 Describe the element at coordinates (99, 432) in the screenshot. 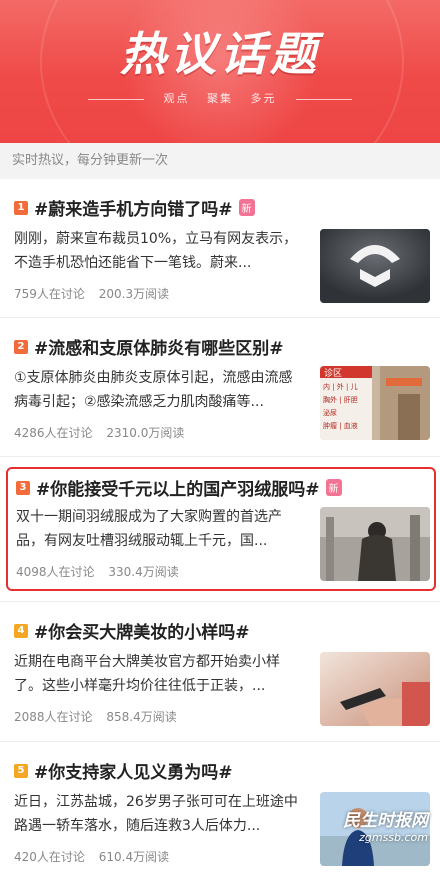

I see `topic-stats: 4286人在讨论 2310.0万阅读` at that location.